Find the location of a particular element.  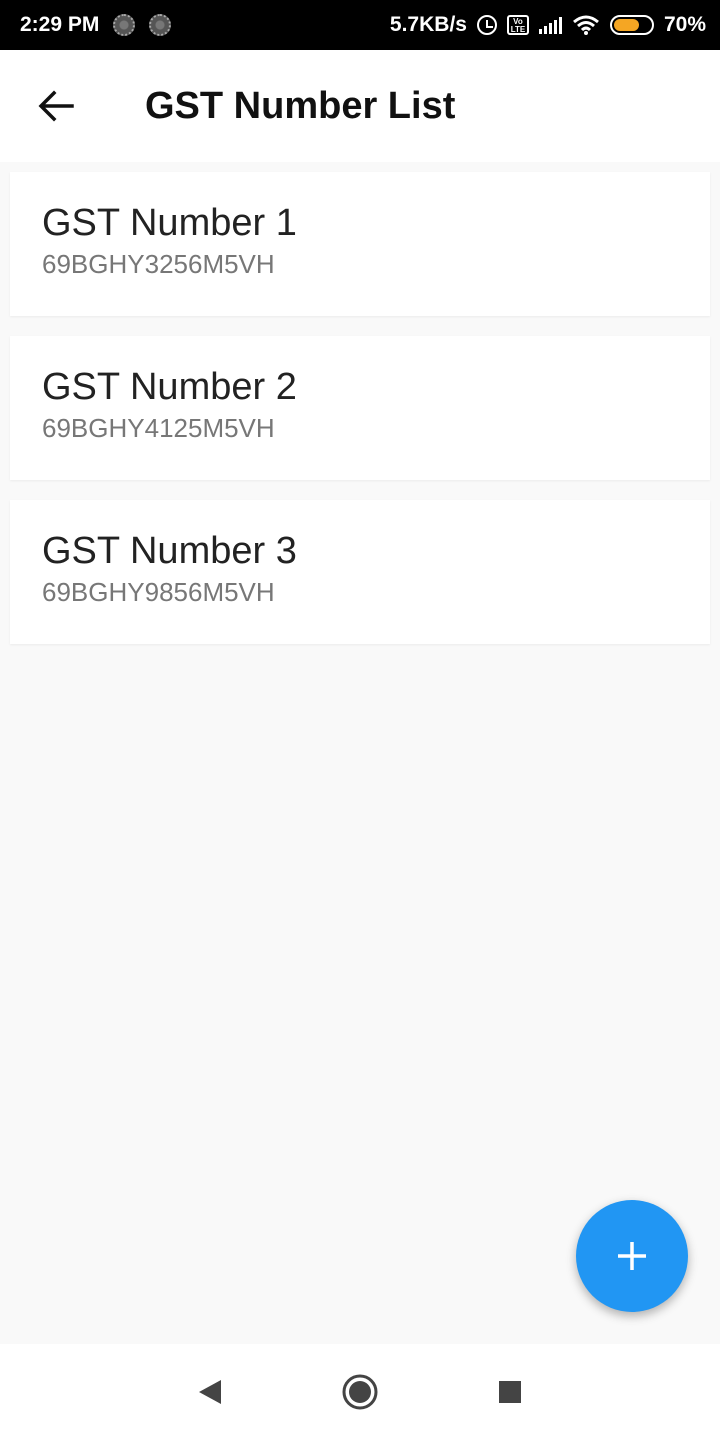

recents-square-icon is located at coordinates (510, 1392).